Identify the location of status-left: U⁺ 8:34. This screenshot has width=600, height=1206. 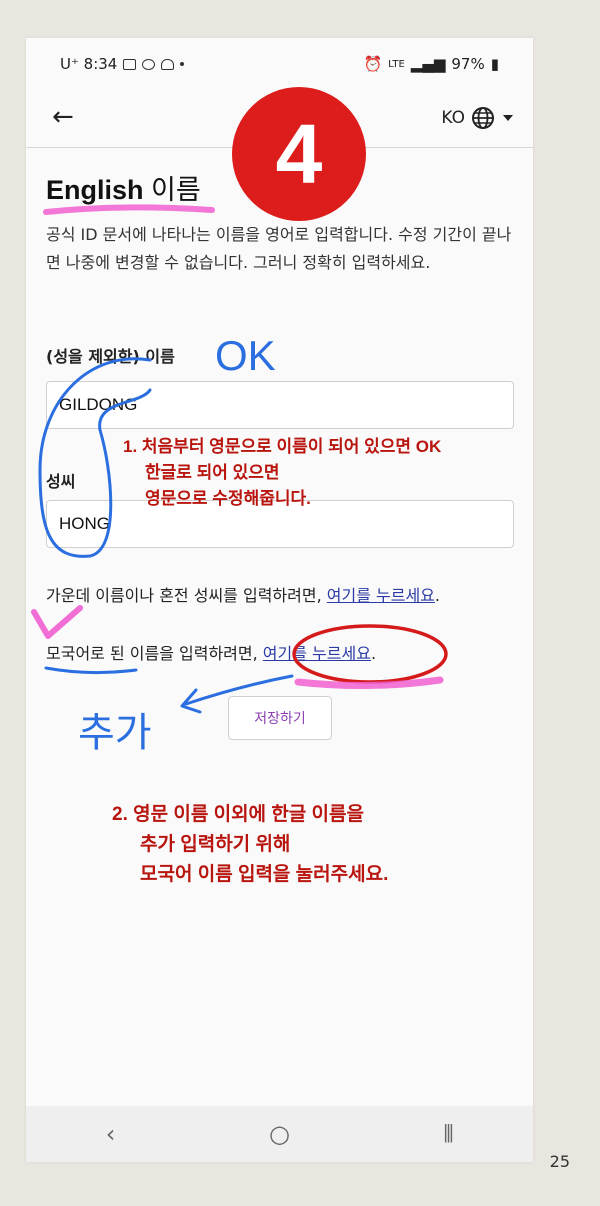
(122, 64).